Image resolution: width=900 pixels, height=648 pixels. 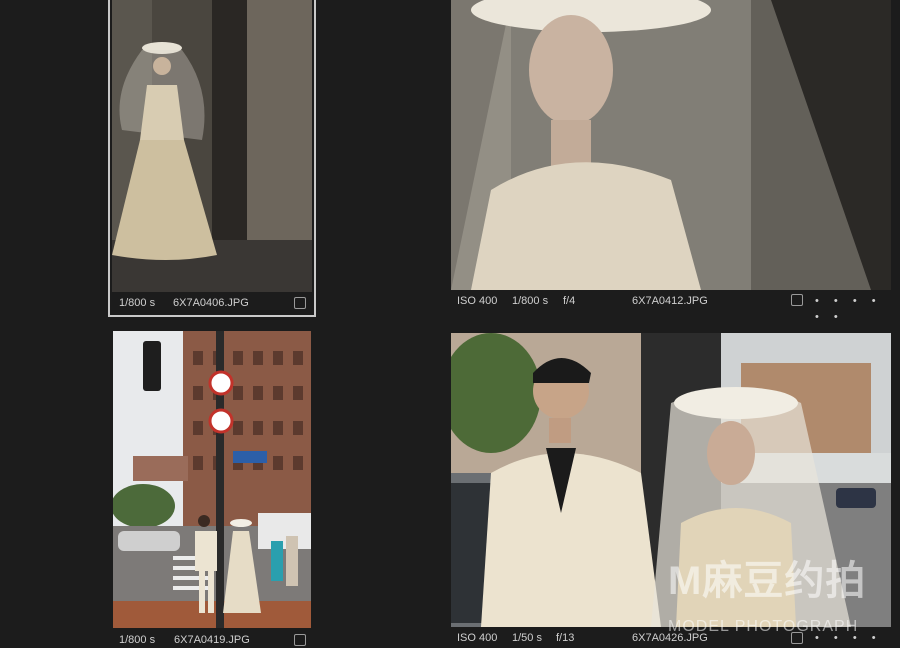 What do you see at coordinates (670, 301) in the screenshot?
I see `file-name: 6X7A0412.JPG` at bounding box center [670, 301].